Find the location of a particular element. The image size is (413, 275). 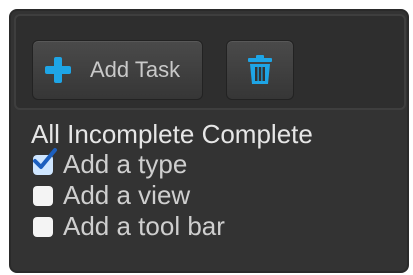

plus-icon is located at coordinates (58, 70).